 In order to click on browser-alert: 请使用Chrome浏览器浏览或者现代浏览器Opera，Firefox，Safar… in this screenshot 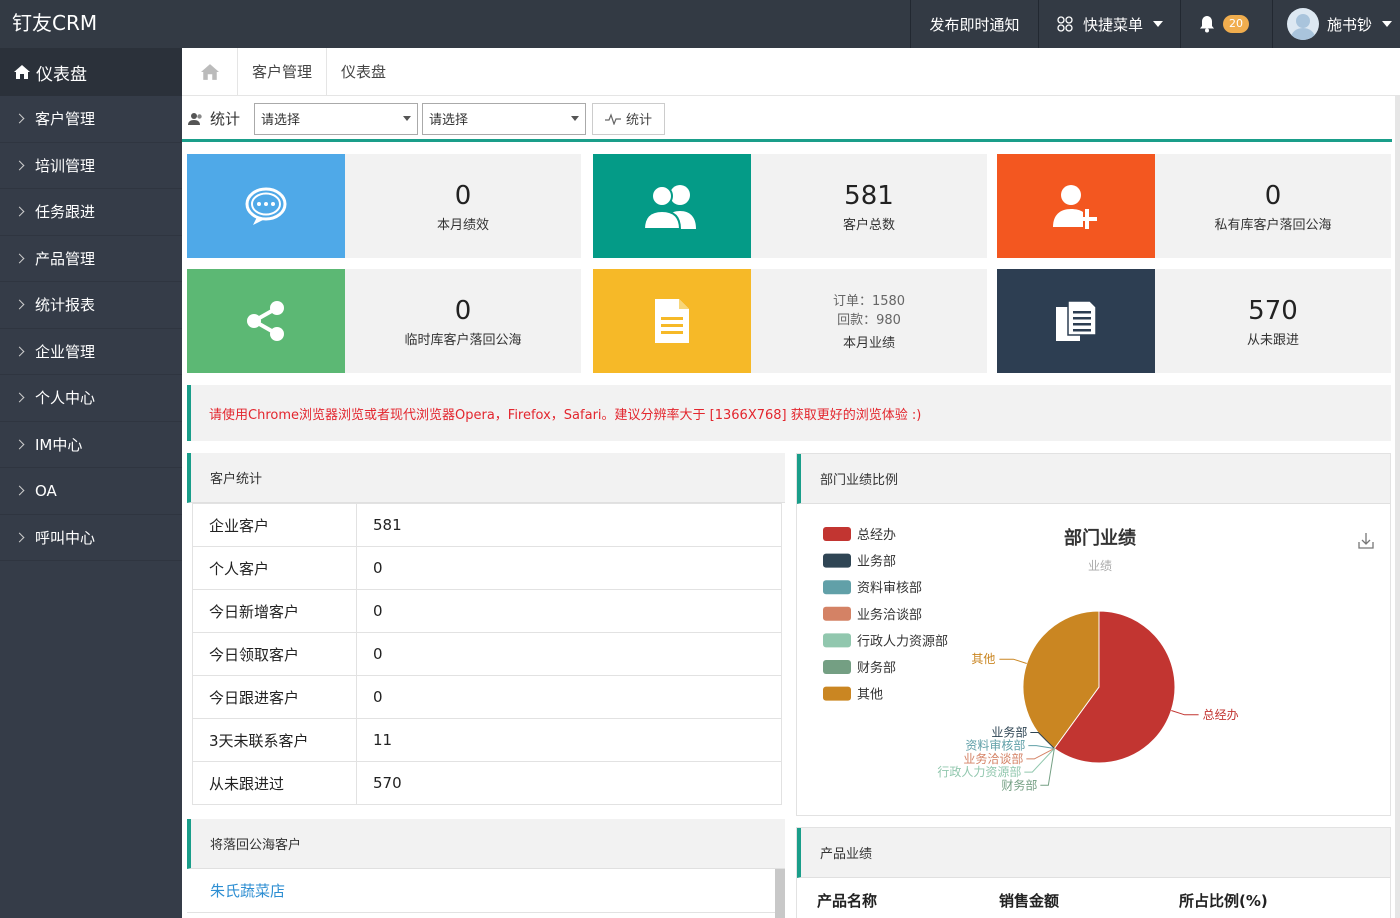, I will do `click(789, 413)`.